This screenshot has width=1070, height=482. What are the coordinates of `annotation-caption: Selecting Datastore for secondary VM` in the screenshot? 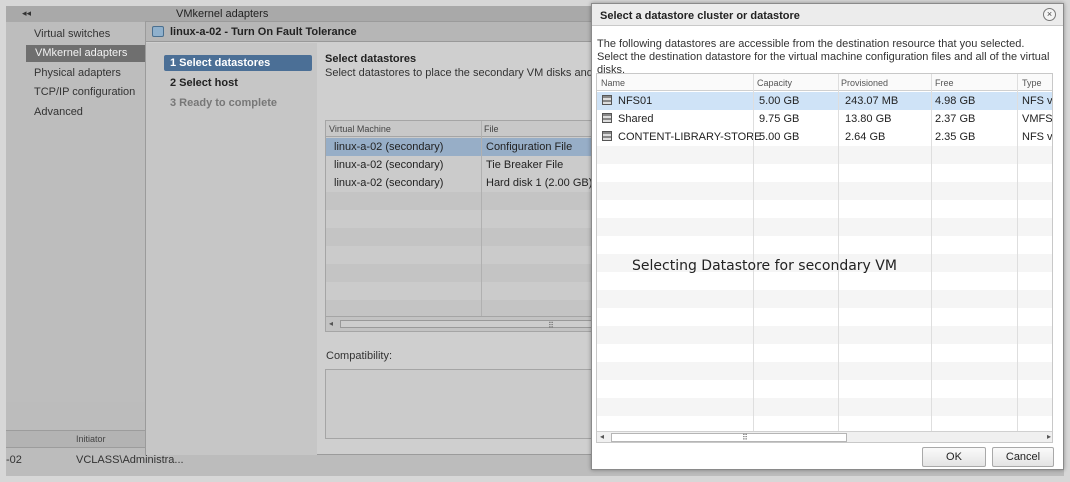 It's located at (764, 266).